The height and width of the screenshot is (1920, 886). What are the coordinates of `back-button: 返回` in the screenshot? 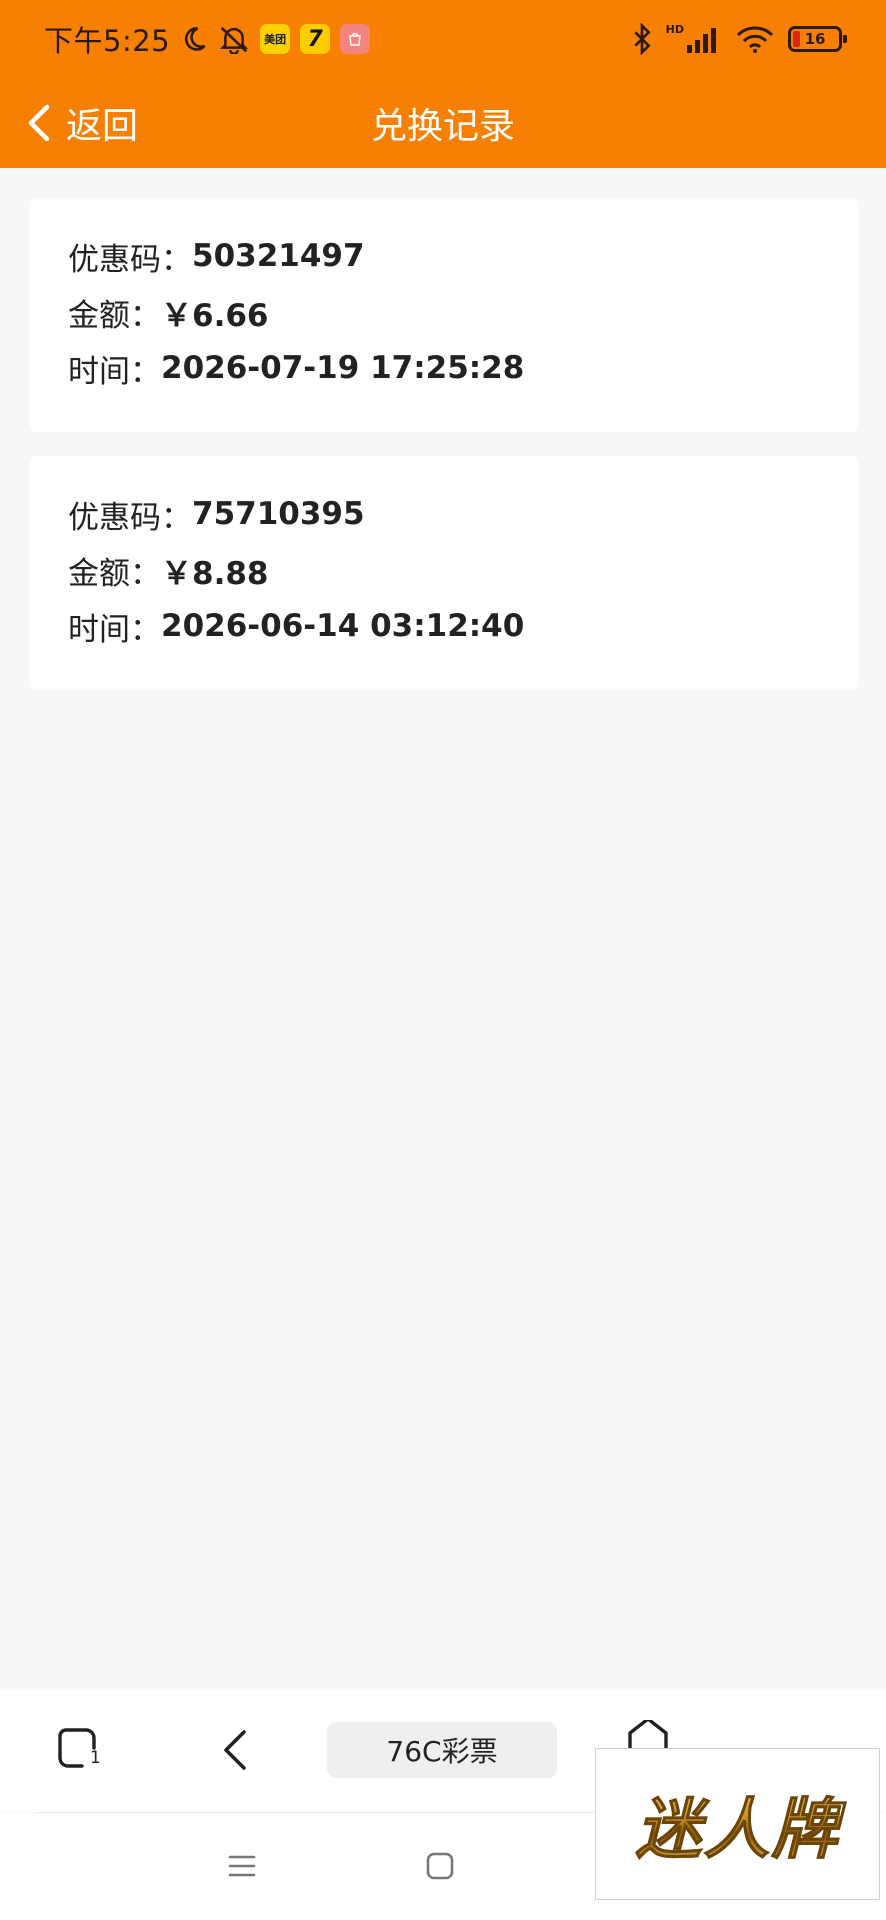 It's located at (82, 123).